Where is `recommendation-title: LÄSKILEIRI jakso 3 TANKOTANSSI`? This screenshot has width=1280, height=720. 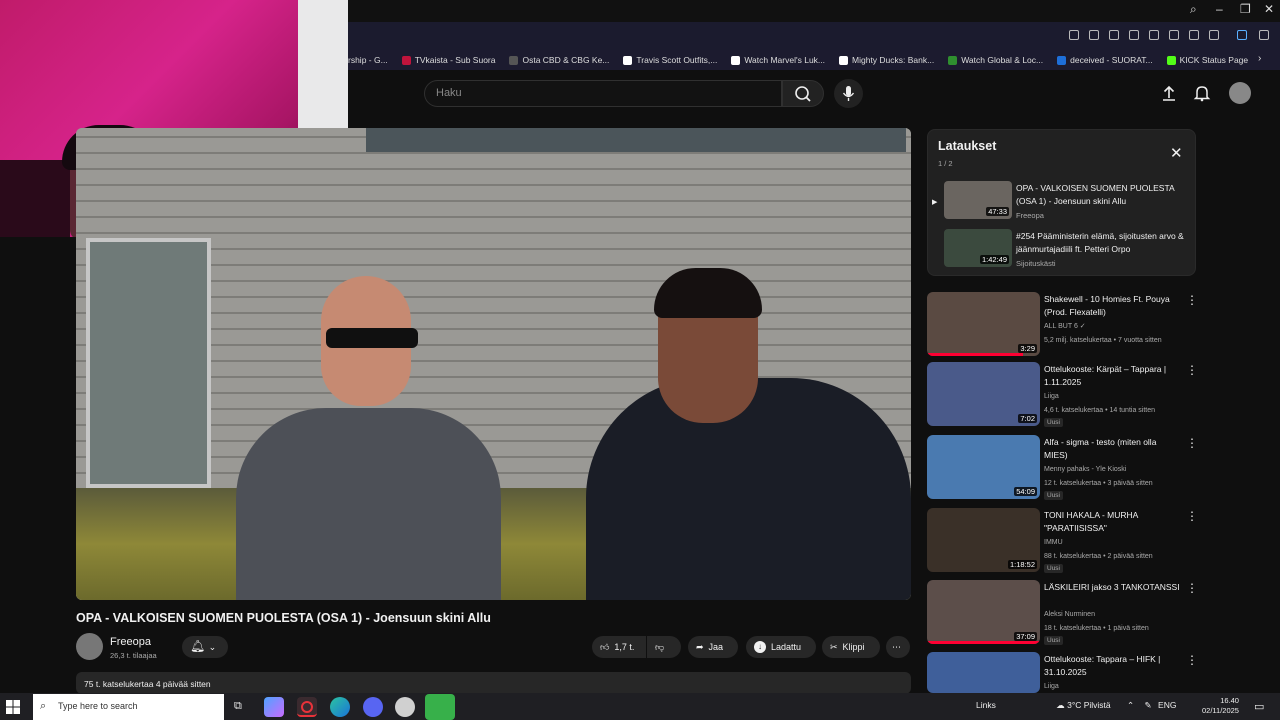
recommendation-title: LÄSKILEIRI jakso 3 TANKOTANSSI is located at coordinates (1112, 587).